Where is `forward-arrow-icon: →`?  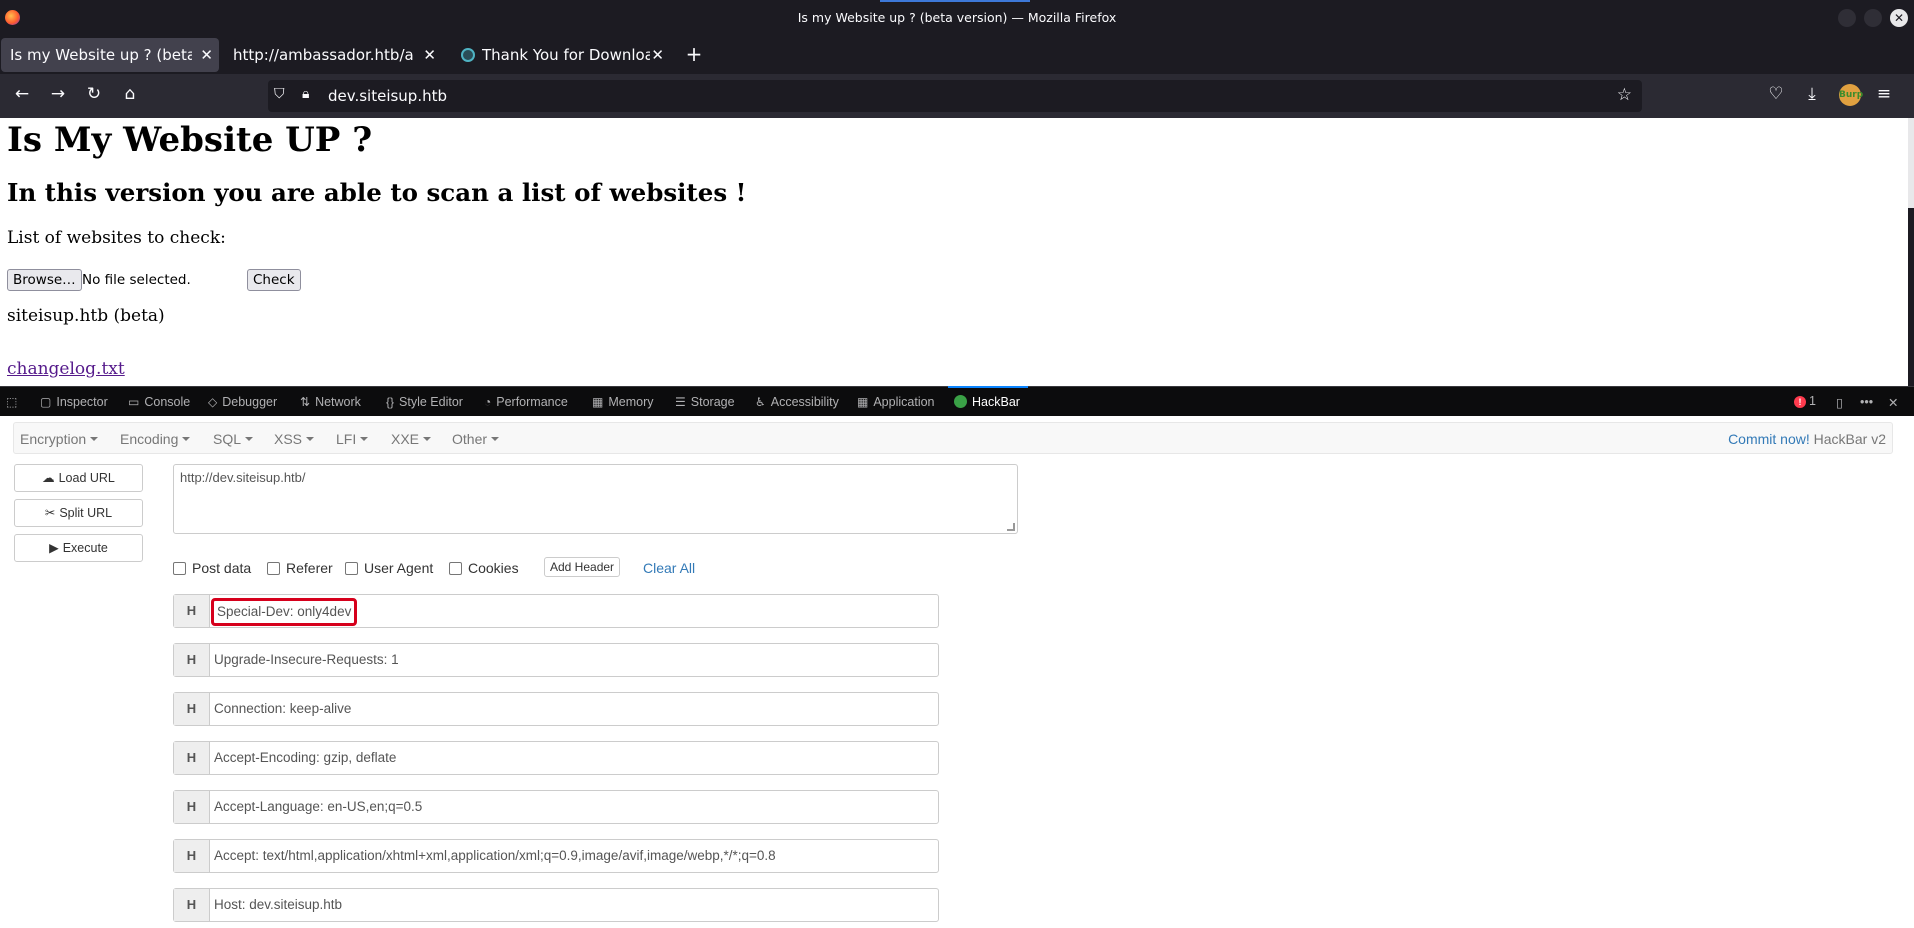
forward-arrow-icon: → is located at coordinates (58, 94).